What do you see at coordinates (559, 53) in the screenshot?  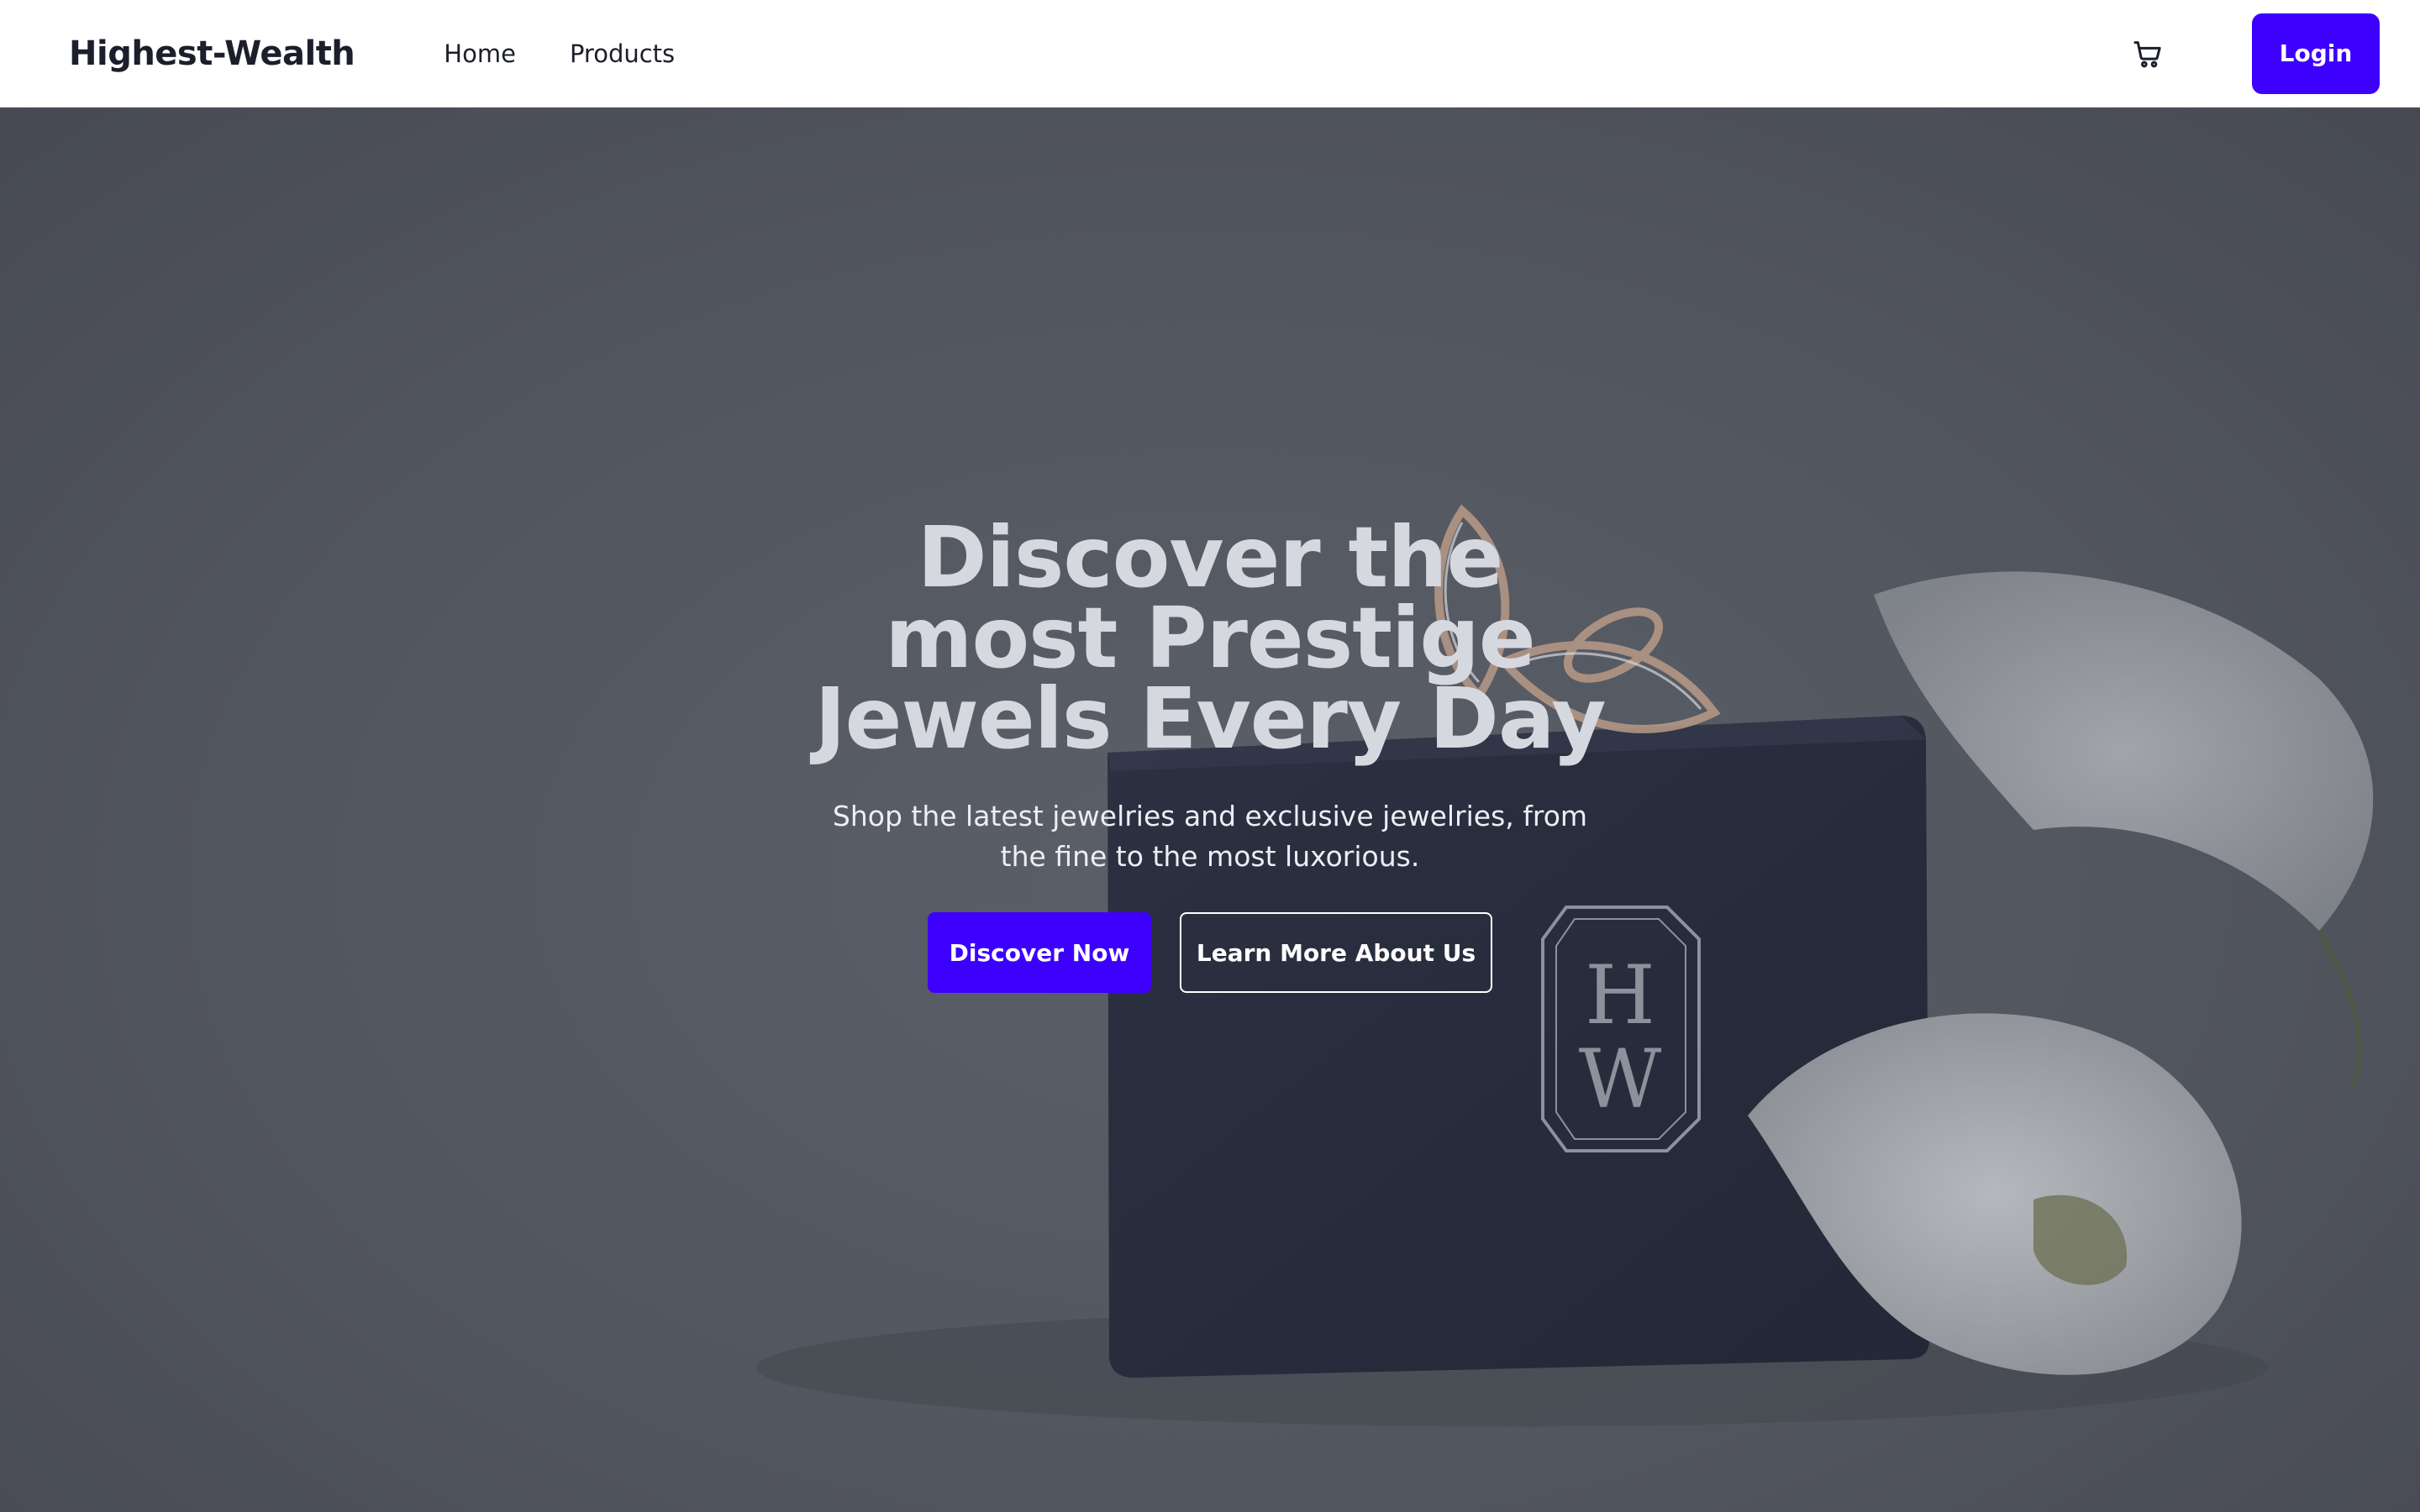 I see `main-nav: Home Products` at bounding box center [559, 53].